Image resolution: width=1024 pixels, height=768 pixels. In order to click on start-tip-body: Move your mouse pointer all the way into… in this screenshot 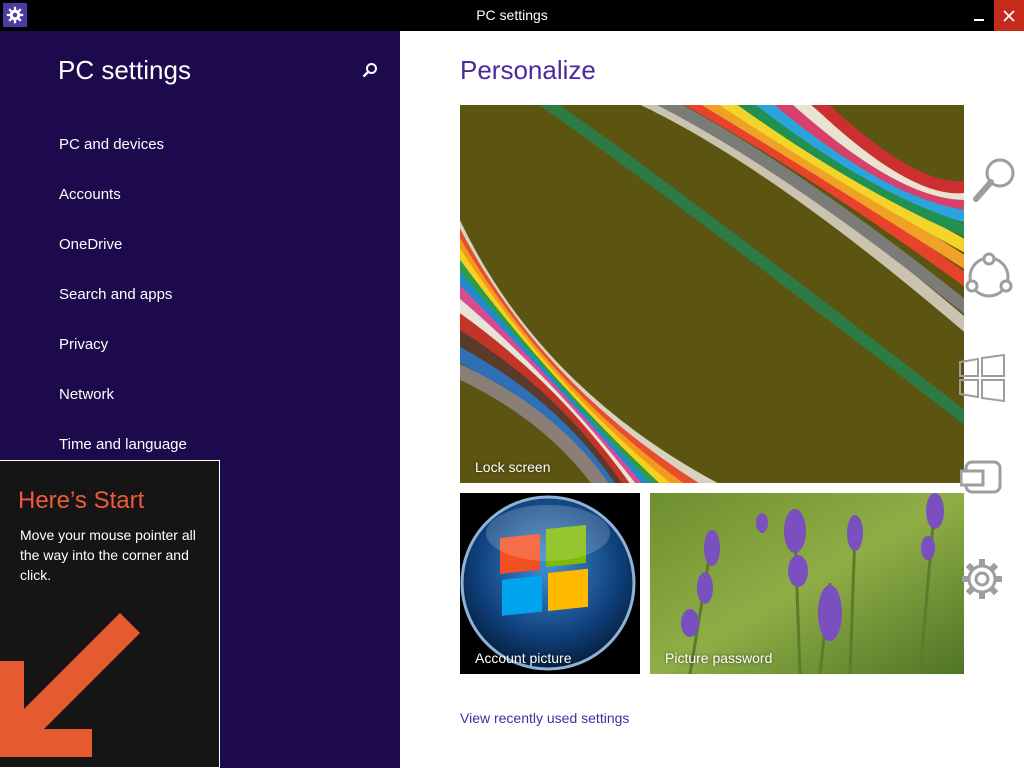, I will do `click(108, 555)`.